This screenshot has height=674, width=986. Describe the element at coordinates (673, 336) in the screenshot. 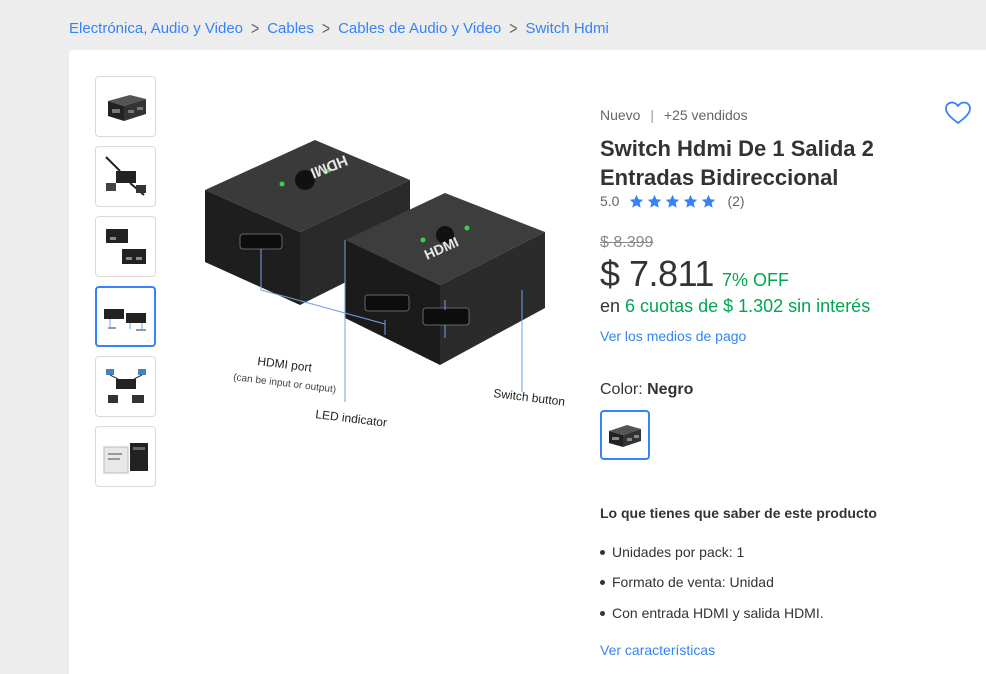

I see `payment-methods-link: Ver los medios de pago` at that location.